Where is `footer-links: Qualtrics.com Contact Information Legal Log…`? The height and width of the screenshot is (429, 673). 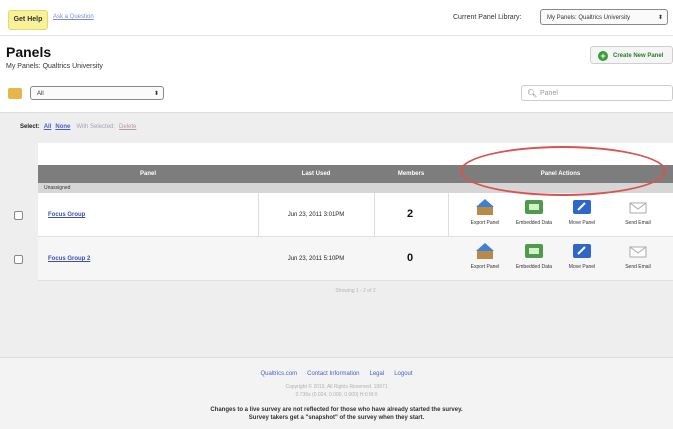 footer-links: Qualtrics.com Contact Information Legal Log… is located at coordinates (336, 374).